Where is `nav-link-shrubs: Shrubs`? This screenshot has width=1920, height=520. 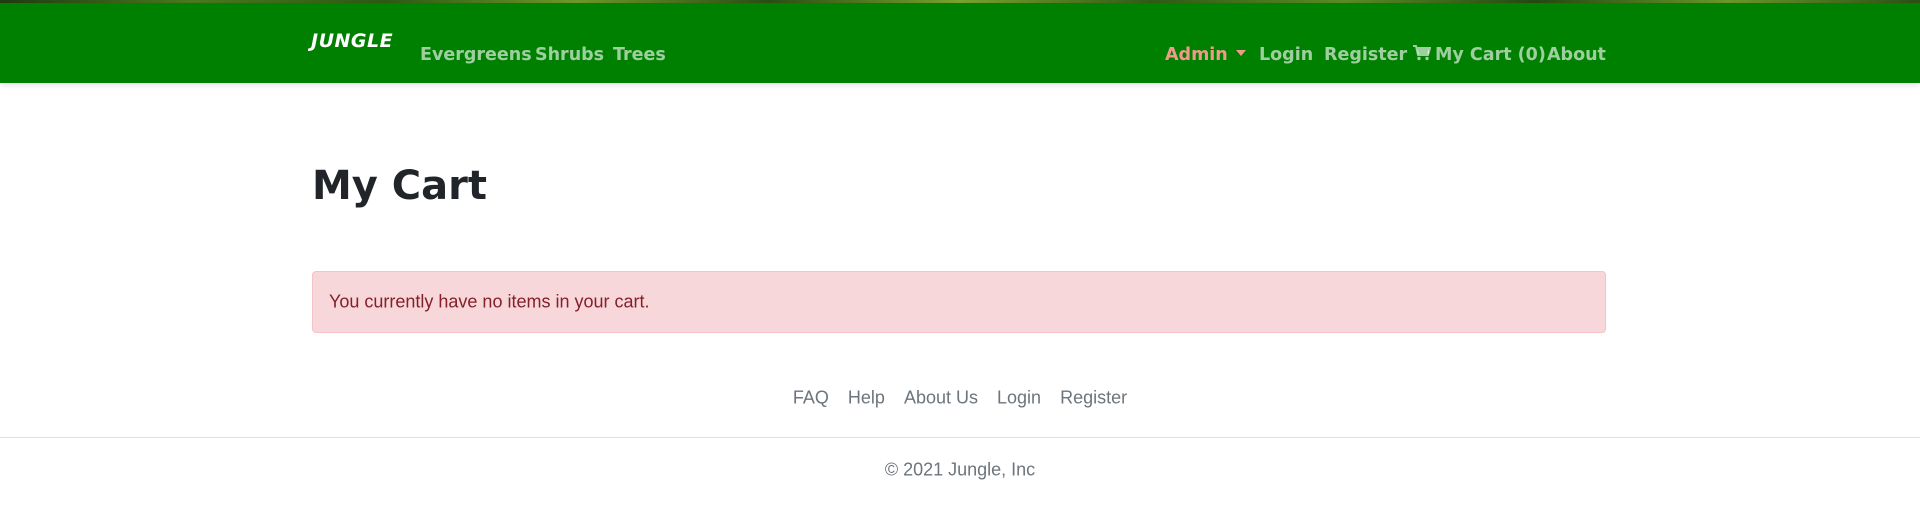
nav-link-shrubs: Shrubs is located at coordinates (569, 55).